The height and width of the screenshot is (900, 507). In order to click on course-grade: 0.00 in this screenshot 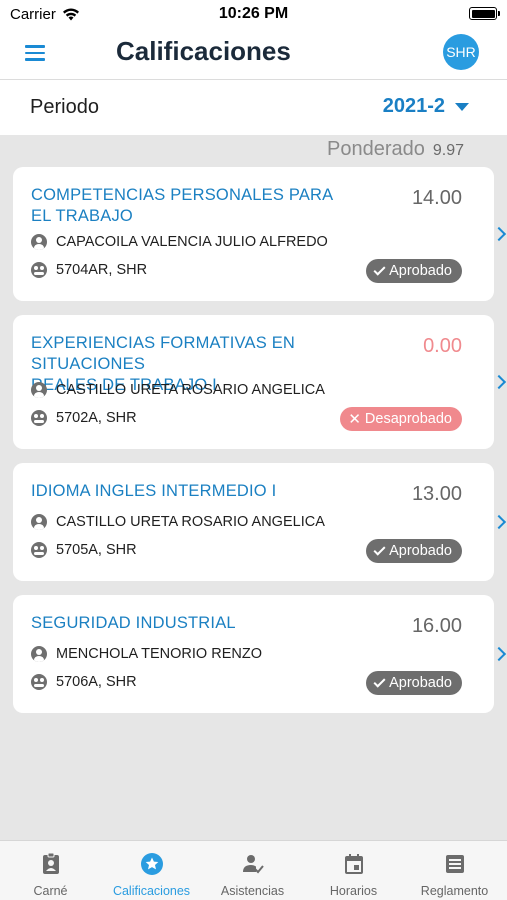, I will do `click(442, 346)`.